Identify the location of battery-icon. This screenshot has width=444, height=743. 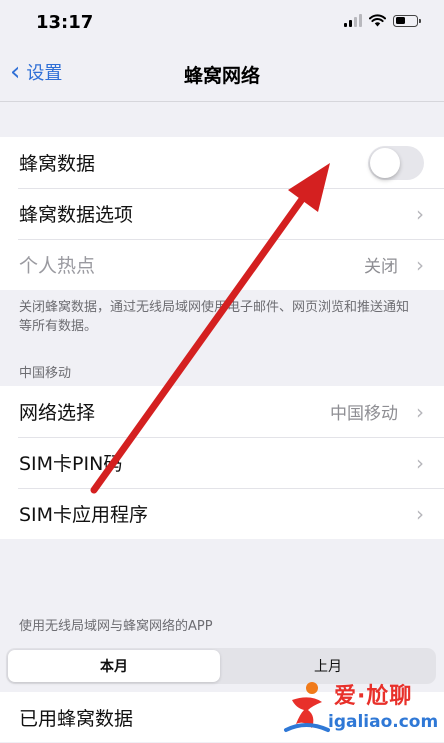
(407, 20).